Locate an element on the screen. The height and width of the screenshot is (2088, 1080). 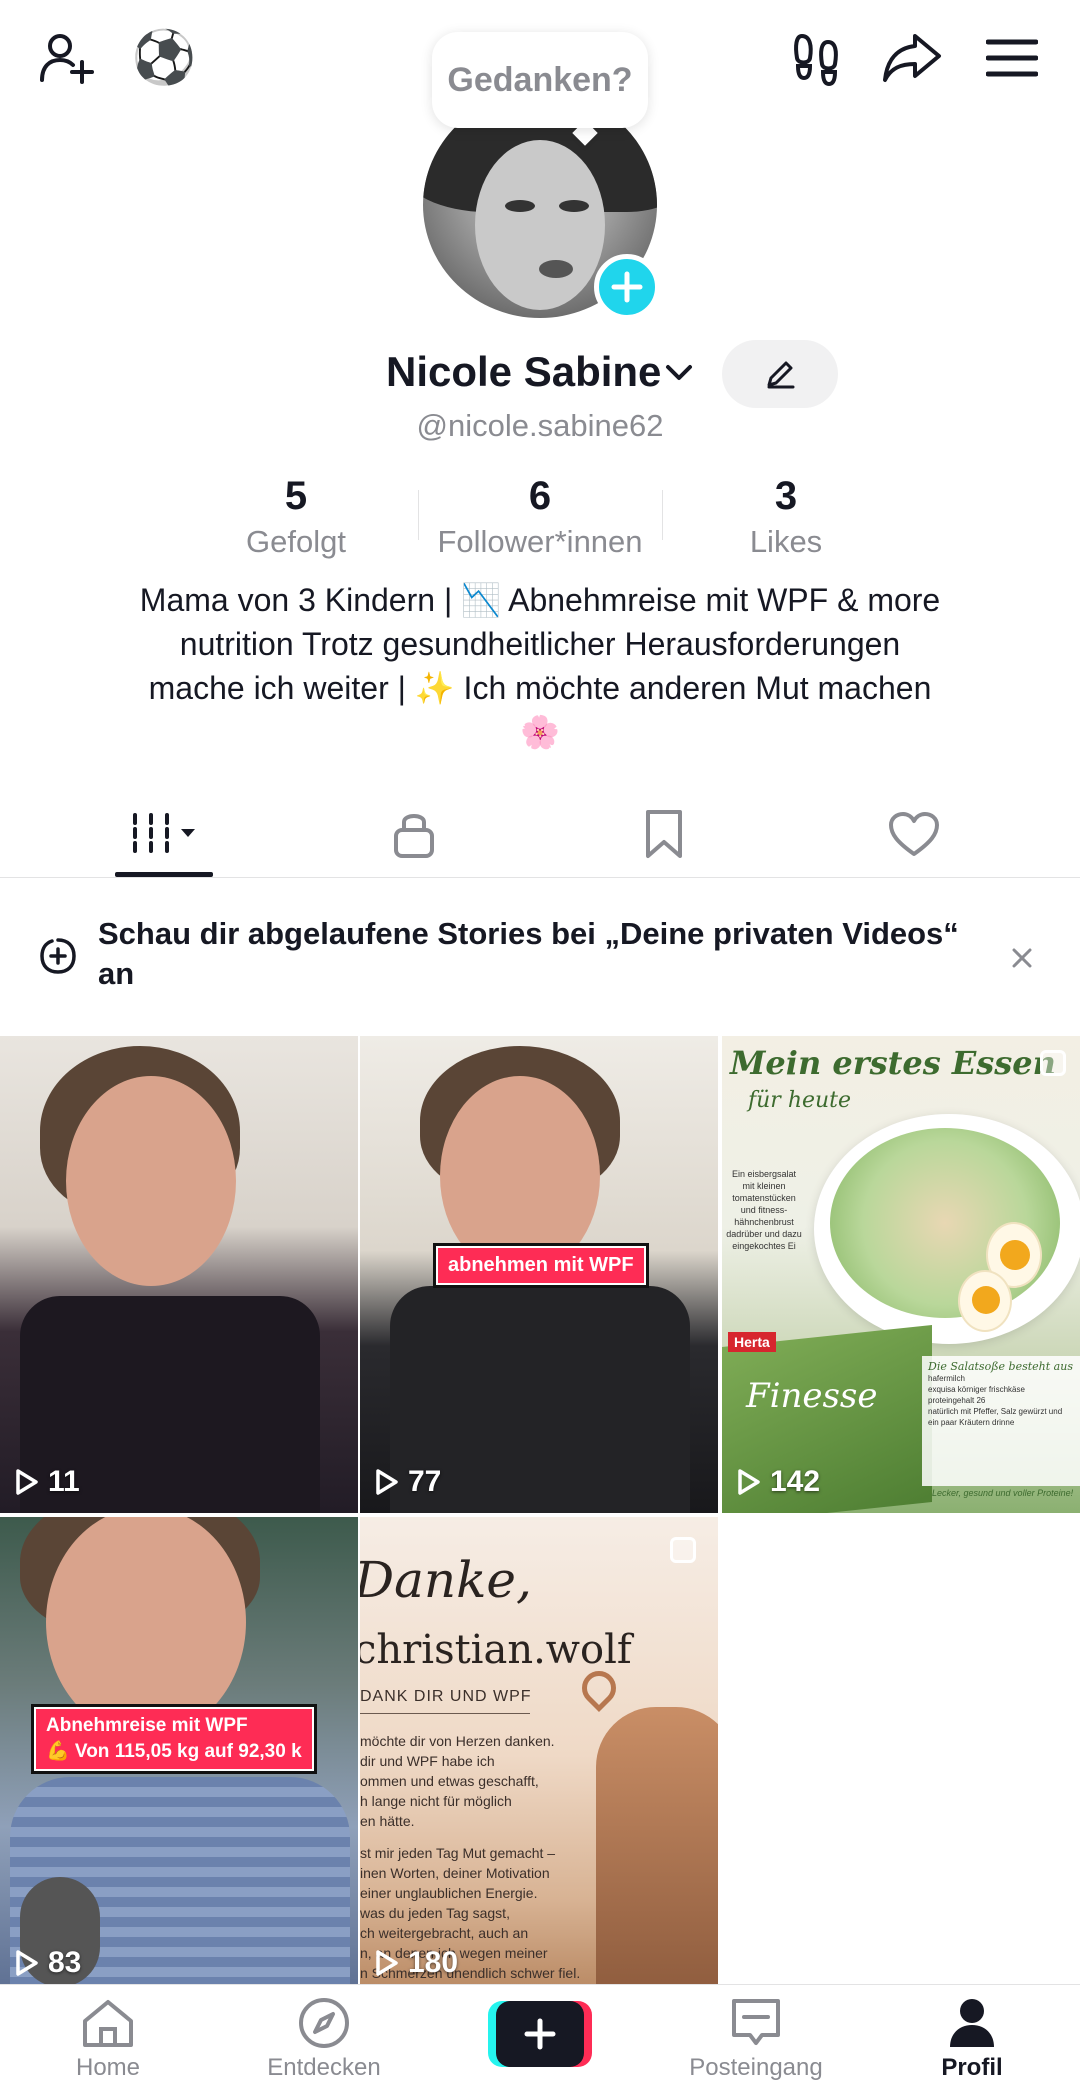
bio-line: 🌸 is located at coordinates (540, 732).